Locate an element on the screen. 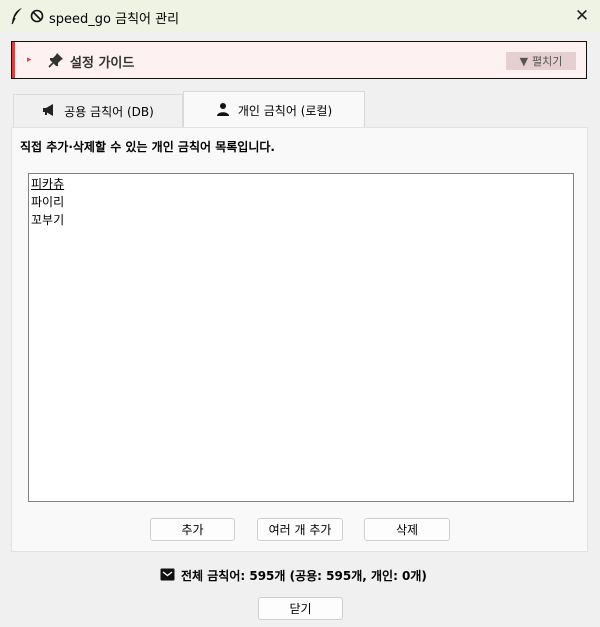  total-count-status: 전체 금칙어: 595개 (공용: 595개, 개인: 0개) is located at coordinates (293, 575).